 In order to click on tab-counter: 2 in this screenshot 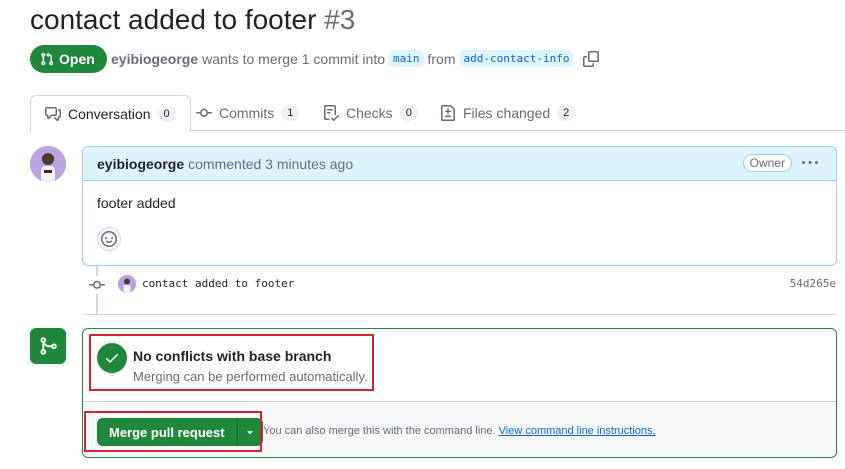, I will do `click(566, 113)`.